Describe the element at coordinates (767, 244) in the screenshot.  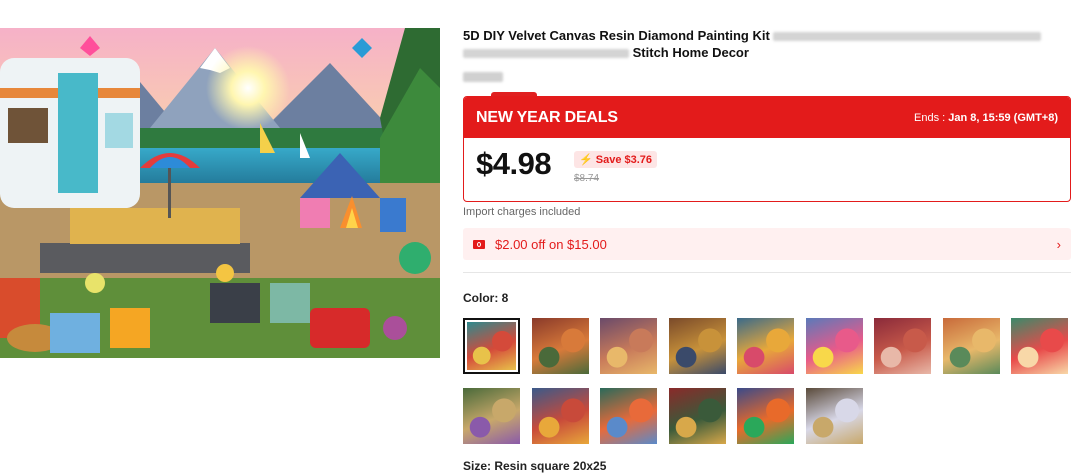
I see `coupon-row: $2.00 off on $15.00 ›` at that location.